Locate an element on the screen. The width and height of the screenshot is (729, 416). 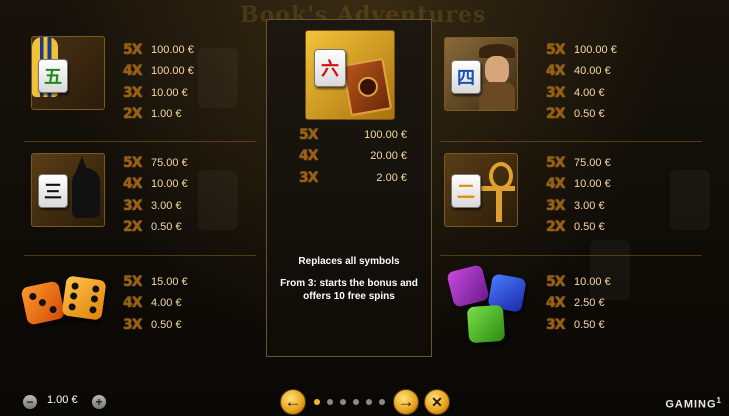
arrow-right-icon: → is located at coordinates (406, 401).